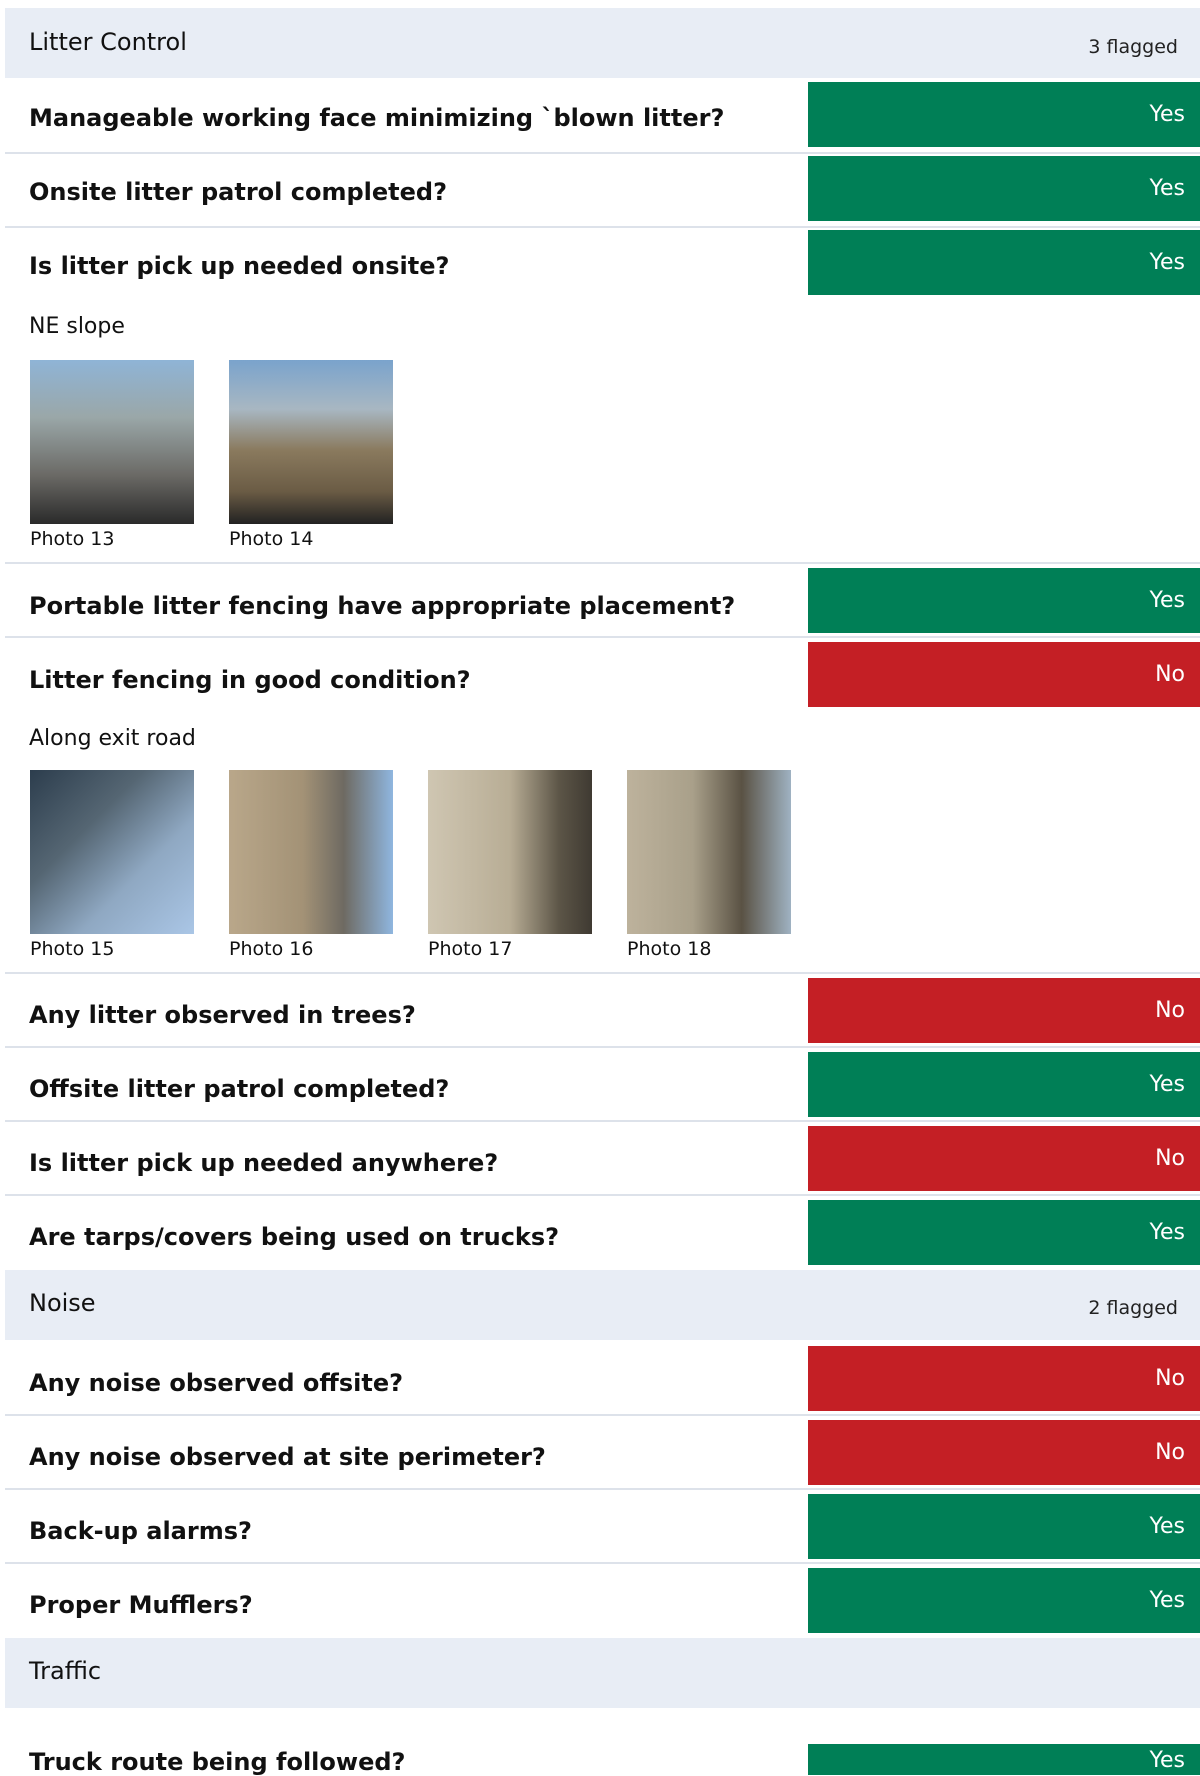  What do you see at coordinates (602, 1160) in the screenshot?
I see `question-row: Is litter pick up needed anywhere? No` at bounding box center [602, 1160].